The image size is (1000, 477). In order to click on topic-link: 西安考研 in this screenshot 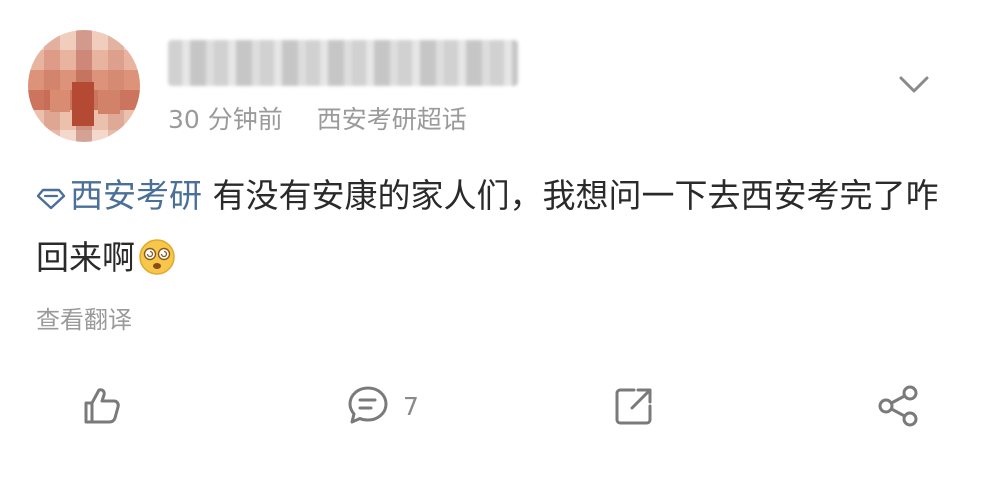, I will do `click(119, 195)`.